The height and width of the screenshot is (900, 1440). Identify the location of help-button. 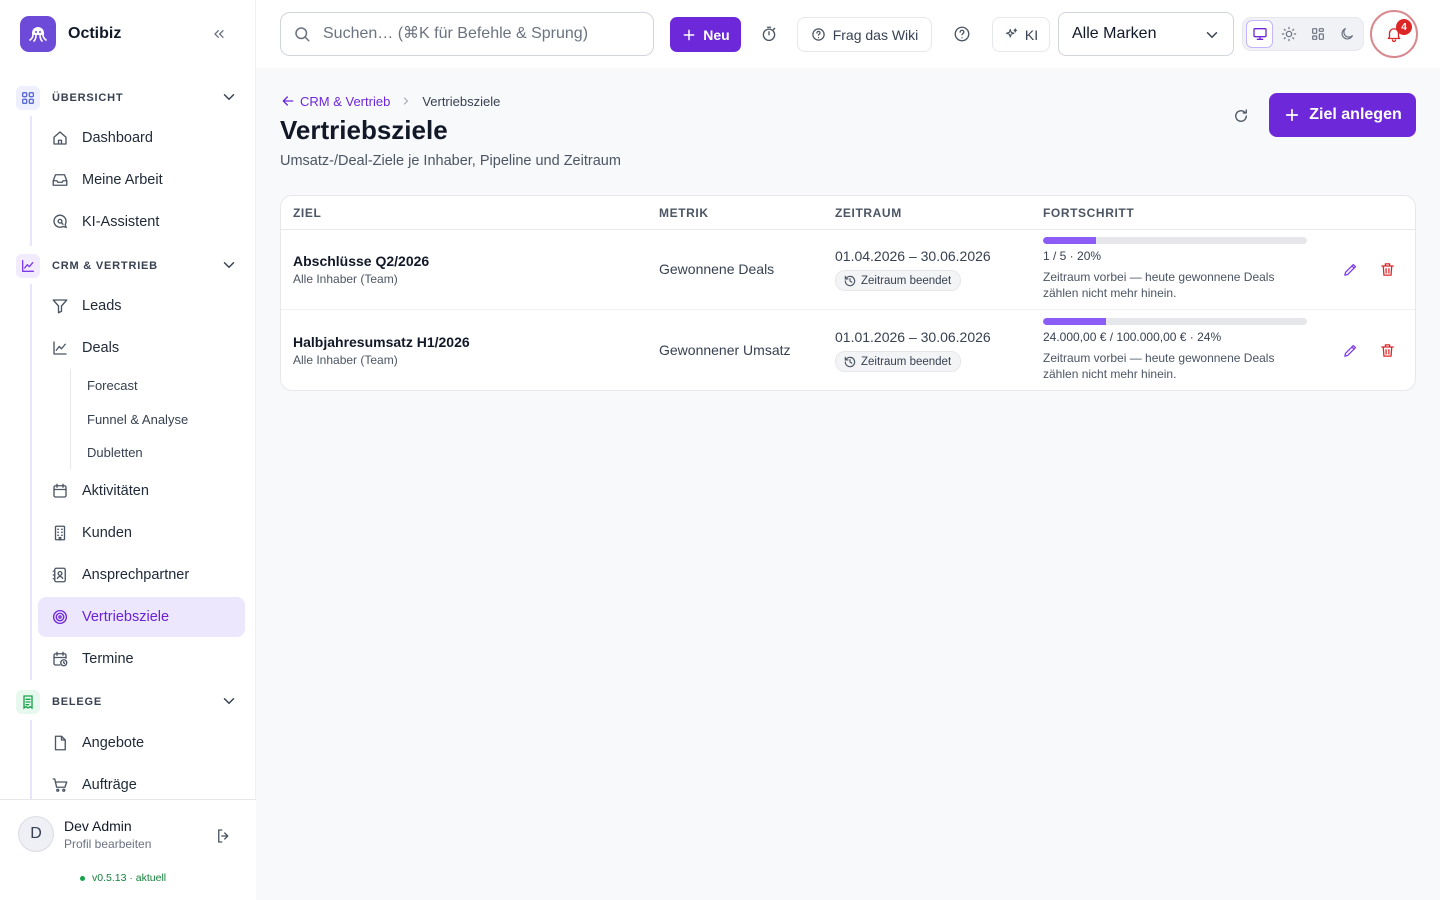
(962, 34).